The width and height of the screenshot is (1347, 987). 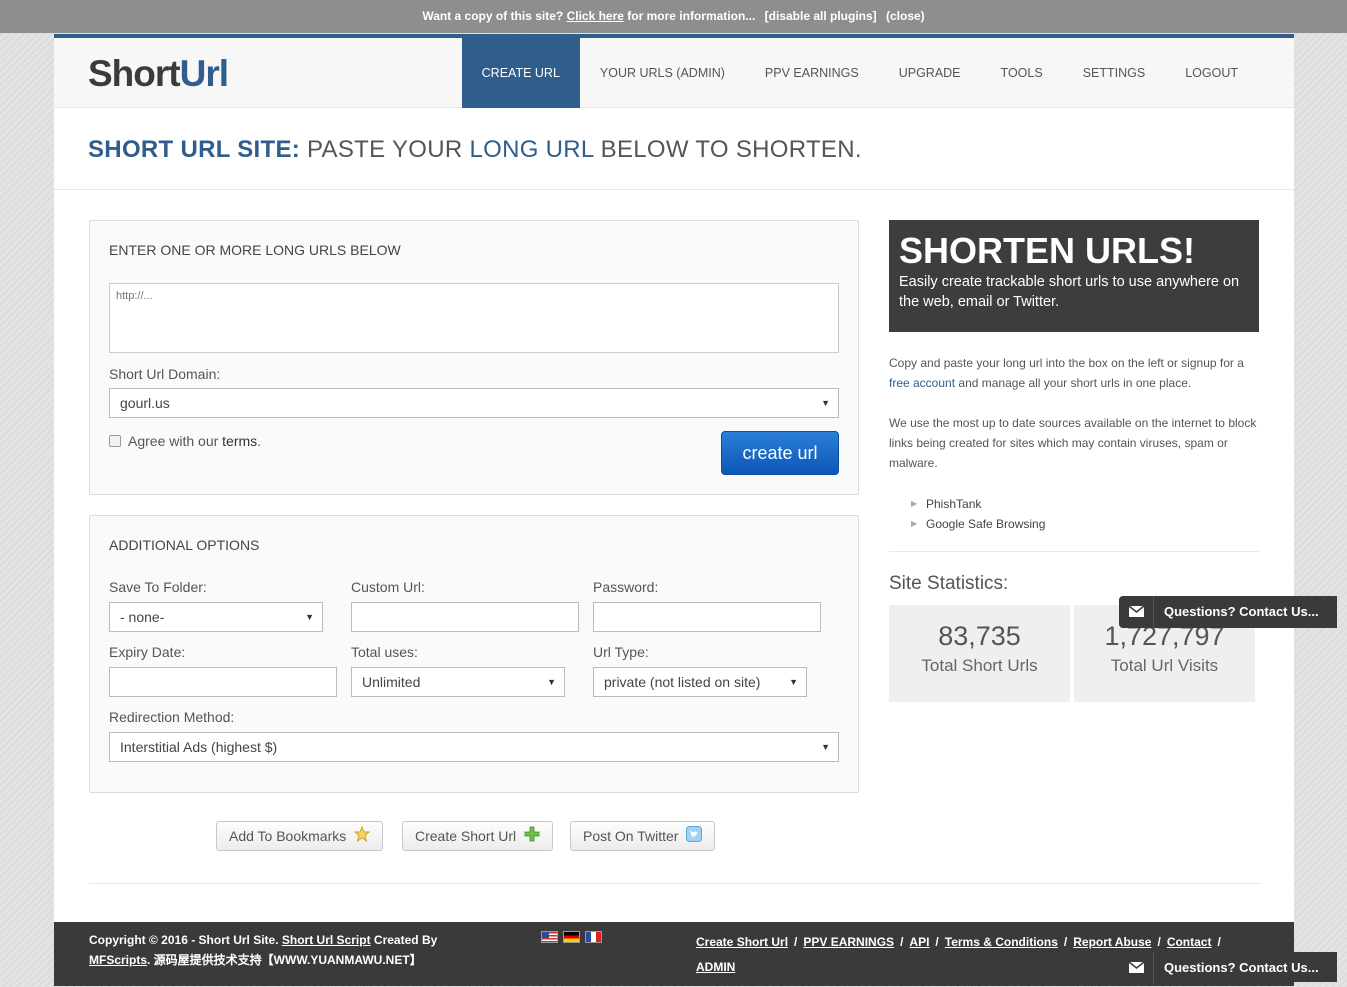 I want to click on total-uses-select: Unlimited ▼, so click(x=458, y=682).